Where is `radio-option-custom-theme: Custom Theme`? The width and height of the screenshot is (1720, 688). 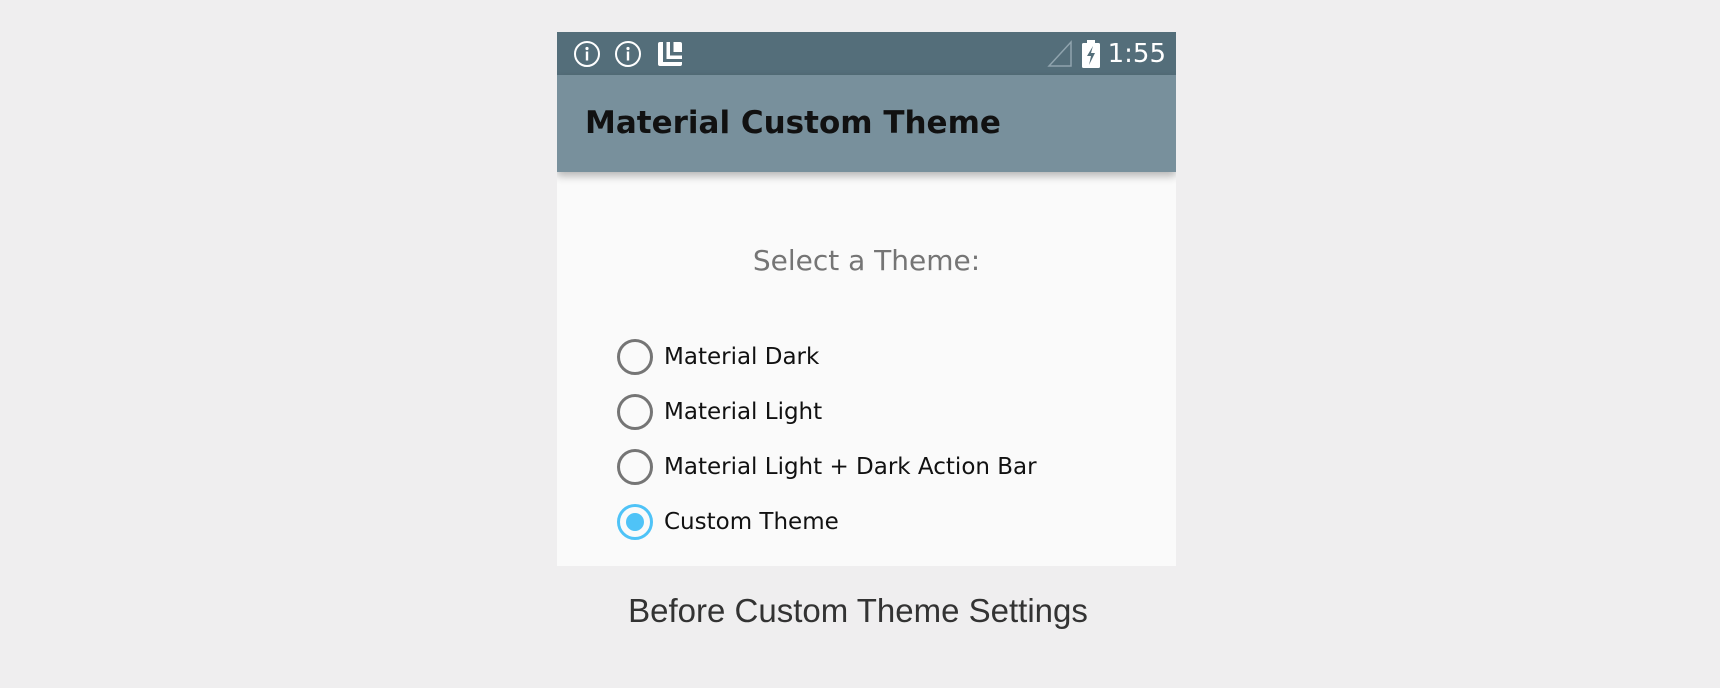 radio-option-custom-theme: Custom Theme is located at coordinates (728, 522).